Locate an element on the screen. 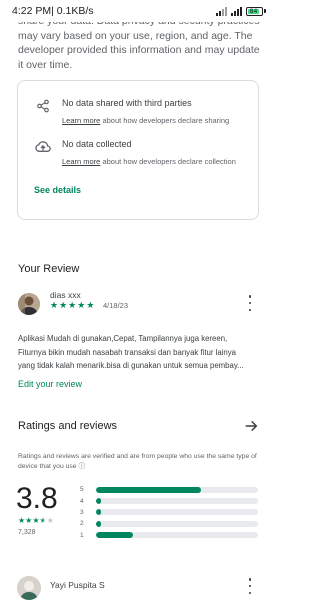 The image size is (320, 600). learn-more-suffix: about how developers declare collection is located at coordinates (168, 161).